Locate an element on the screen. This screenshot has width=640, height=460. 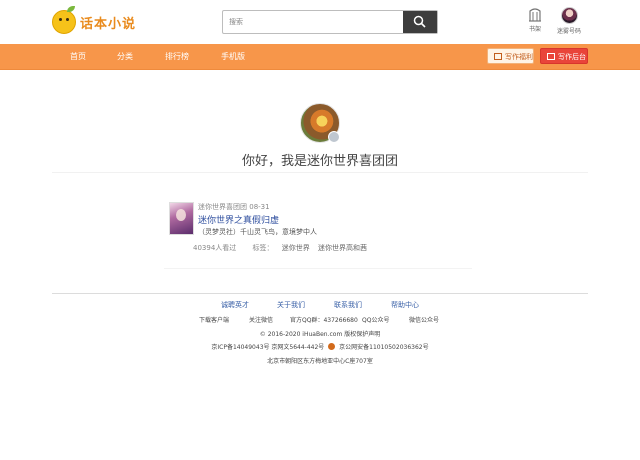
book-meta: 迷你世界喜团团 08-31 is located at coordinates (234, 207).